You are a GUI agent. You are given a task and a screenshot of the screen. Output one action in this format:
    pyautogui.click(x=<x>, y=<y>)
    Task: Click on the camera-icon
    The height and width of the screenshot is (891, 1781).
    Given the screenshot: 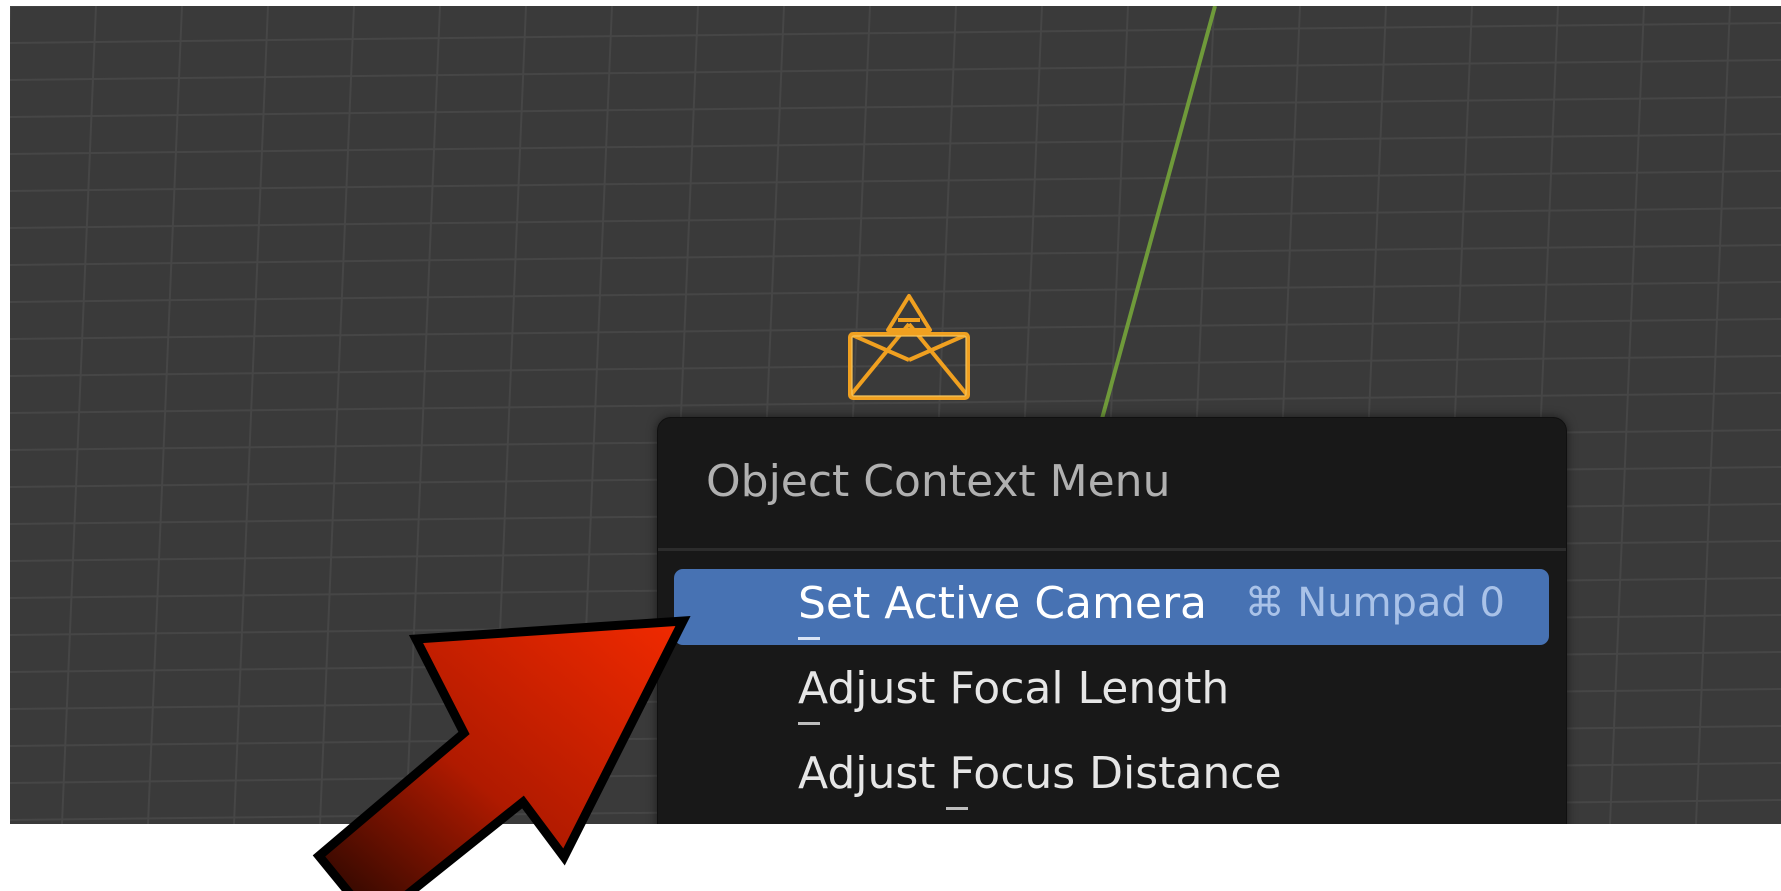 What is the action you would take?
    pyautogui.click(x=909, y=347)
    